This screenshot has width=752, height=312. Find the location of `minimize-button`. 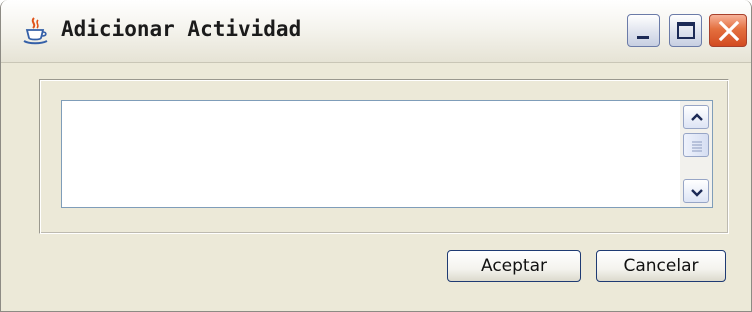

minimize-button is located at coordinates (643, 30).